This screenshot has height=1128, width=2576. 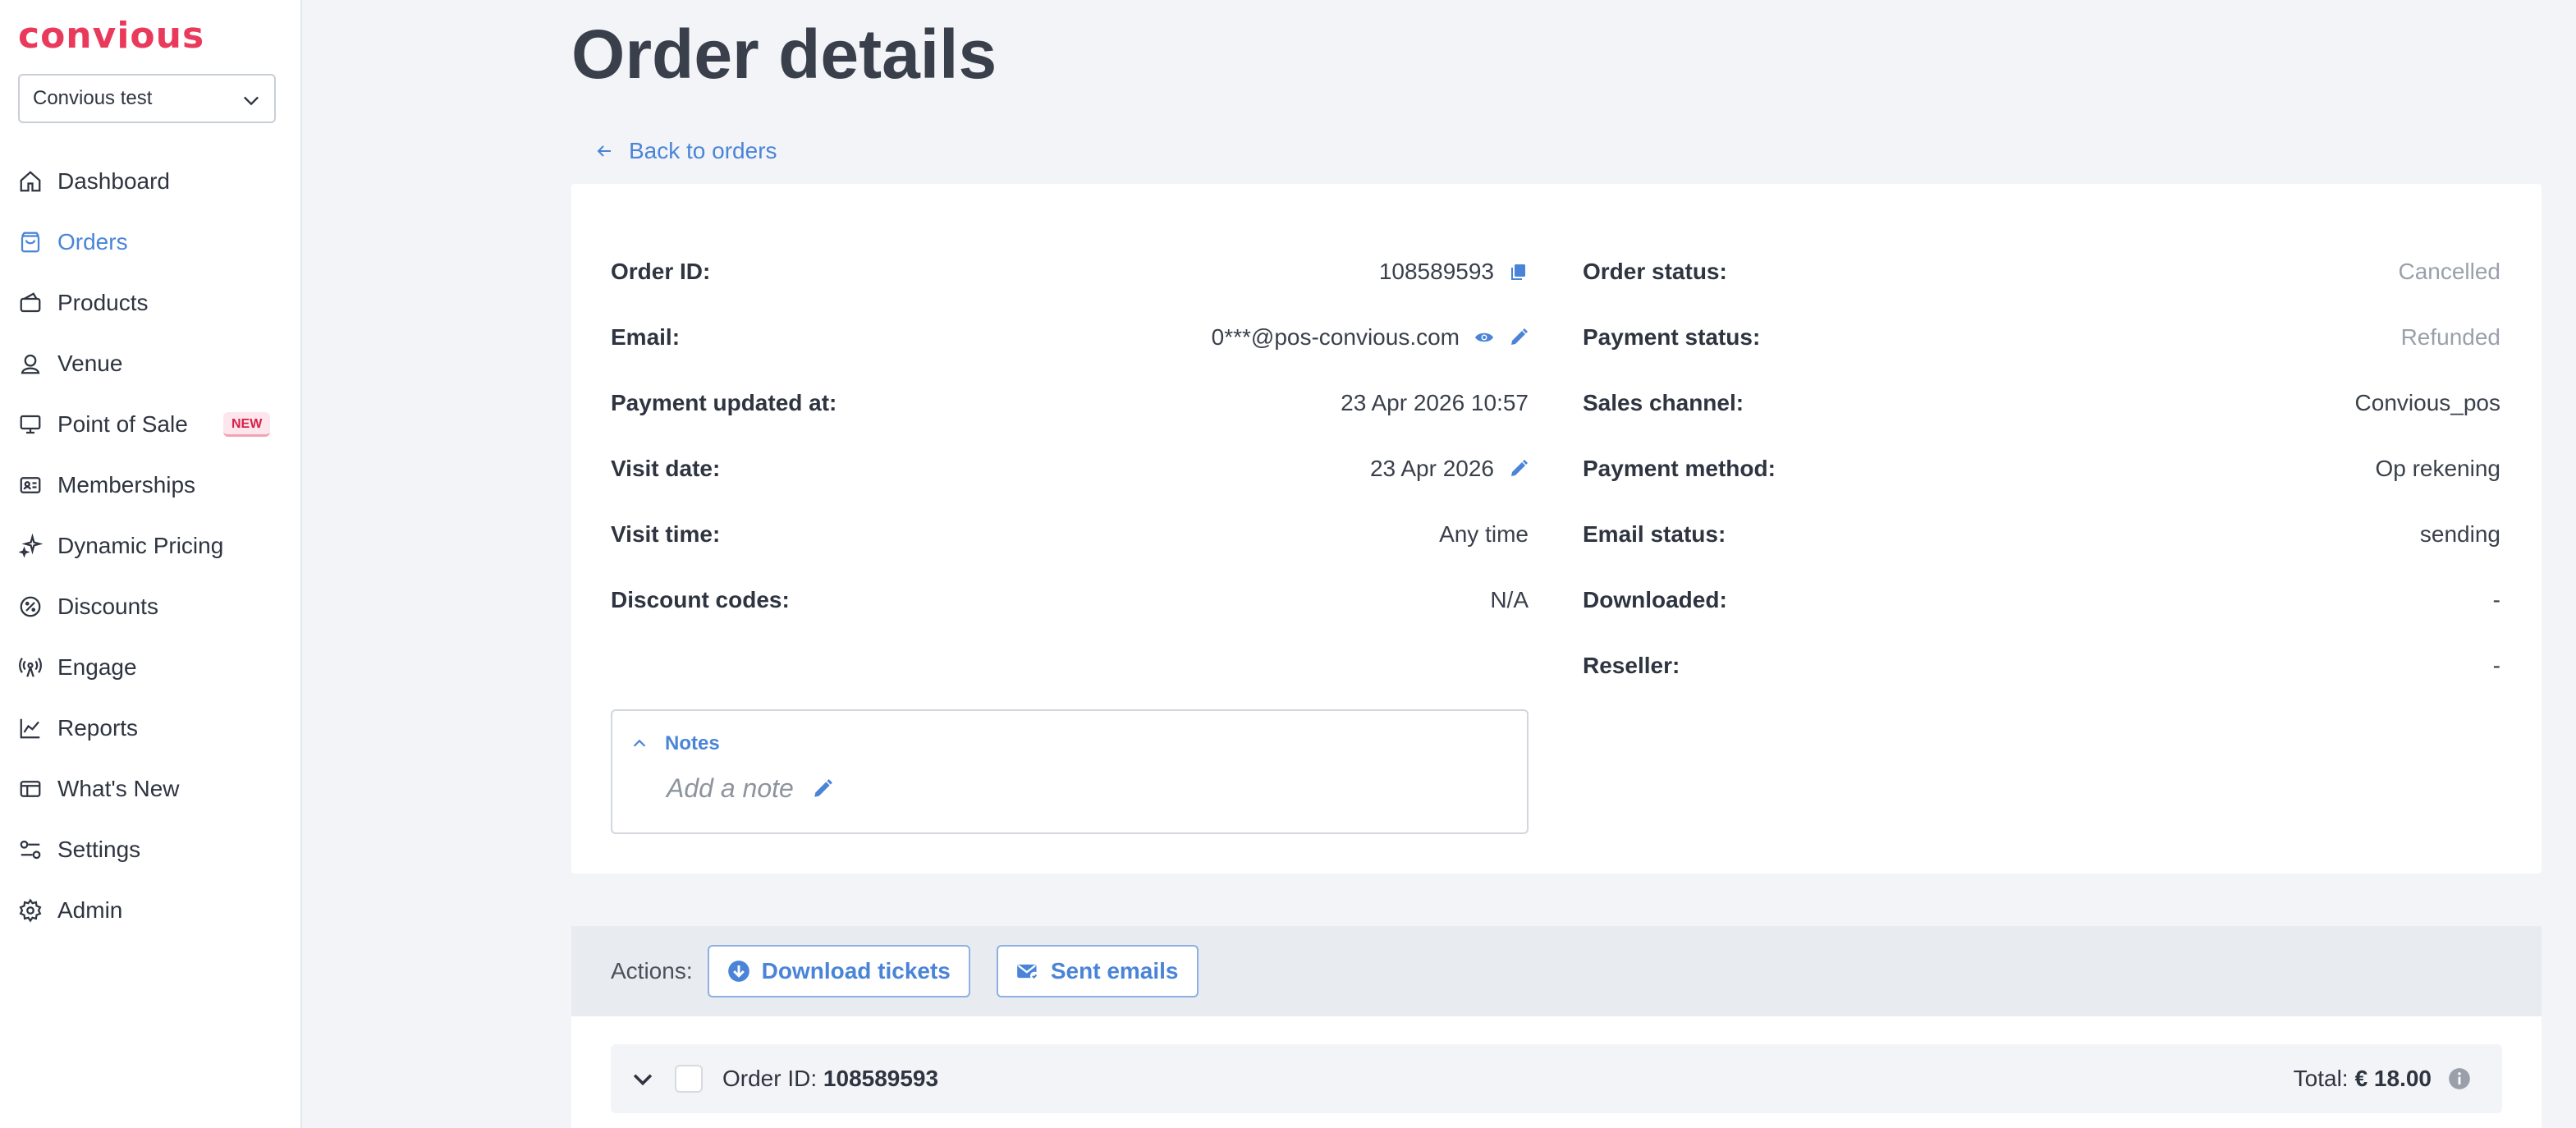 What do you see at coordinates (1070, 601) in the screenshot?
I see `field-discount-codes: Discount codes: N/A` at bounding box center [1070, 601].